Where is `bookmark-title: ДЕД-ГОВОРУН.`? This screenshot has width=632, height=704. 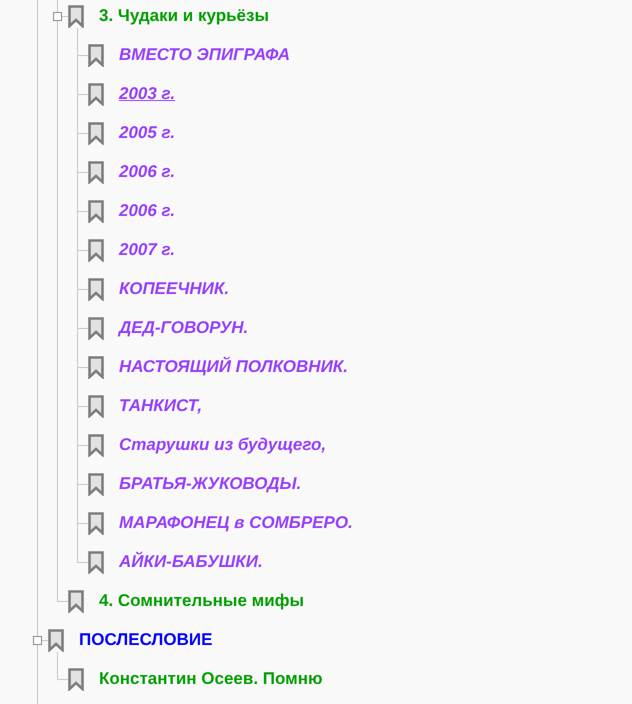 bookmark-title: ДЕД-ГОВОРУН. is located at coordinates (183, 328).